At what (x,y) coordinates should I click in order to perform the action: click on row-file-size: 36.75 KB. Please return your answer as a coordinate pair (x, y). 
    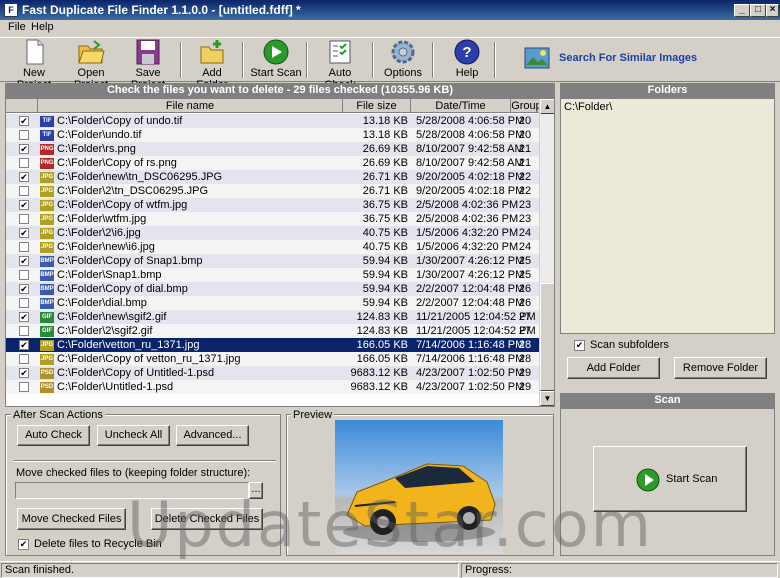
    Looking at the image, I should click on (385, 205).